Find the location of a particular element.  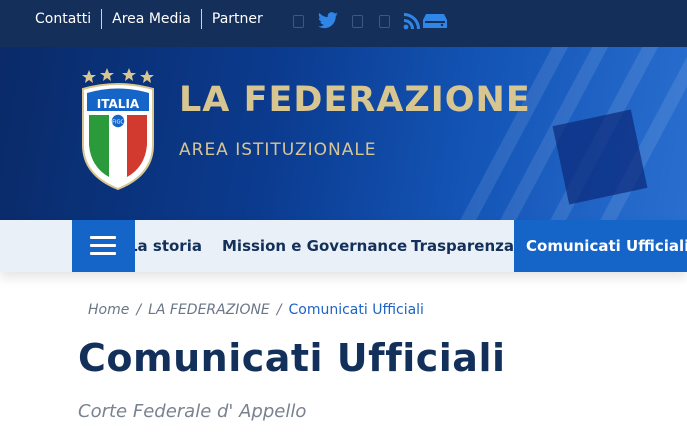

rss-icon is located at coordinates (412, 21).